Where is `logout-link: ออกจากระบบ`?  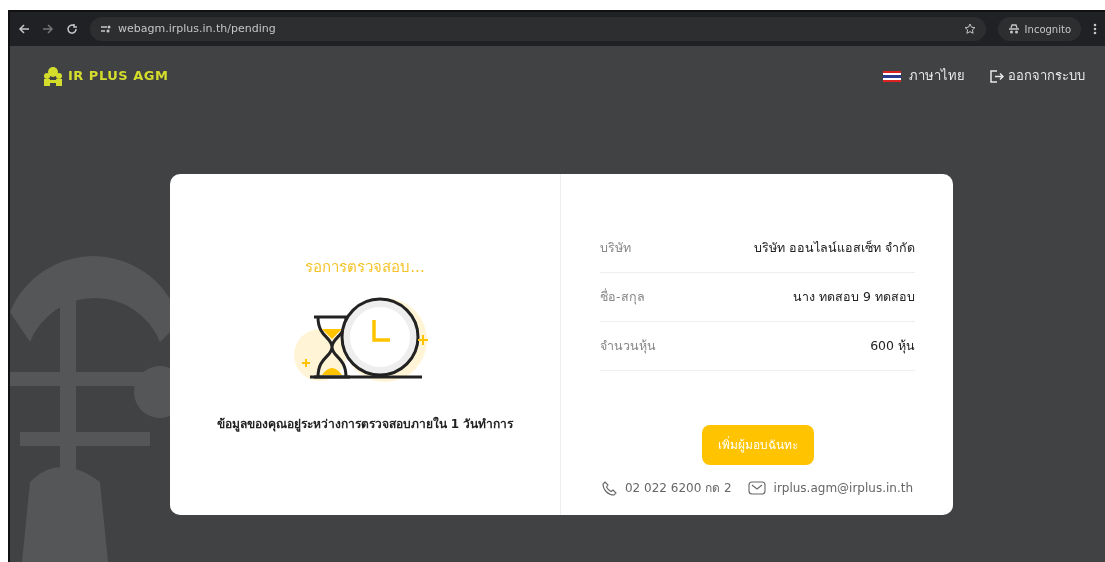
logout-link: ออกจากระบบ is located at coordinates (1046, 76).